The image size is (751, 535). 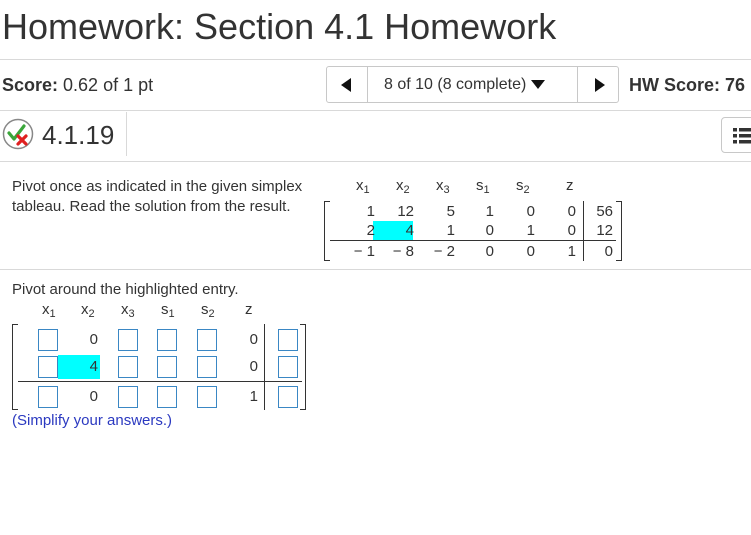 I want to click on column-header: z, so click(x=249, y=309).